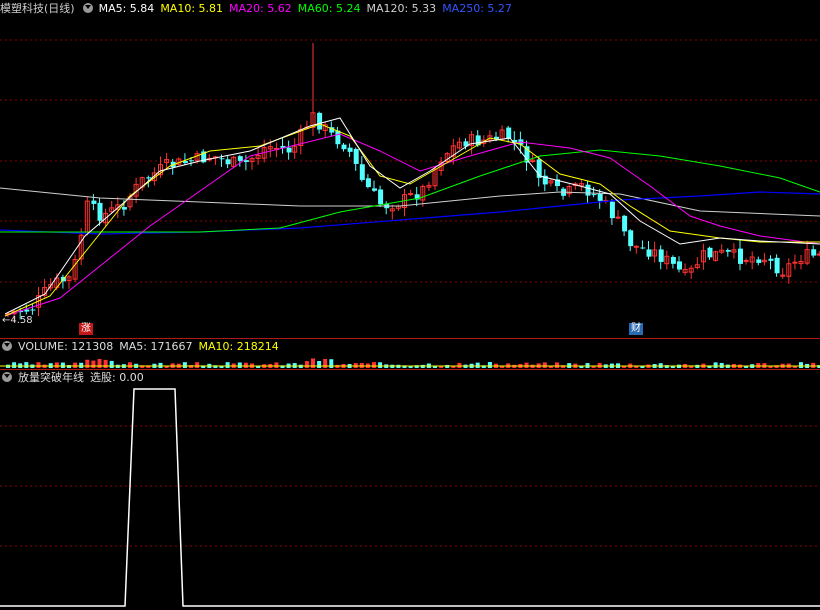  I want to click on volume-chart, so click(410, 362).